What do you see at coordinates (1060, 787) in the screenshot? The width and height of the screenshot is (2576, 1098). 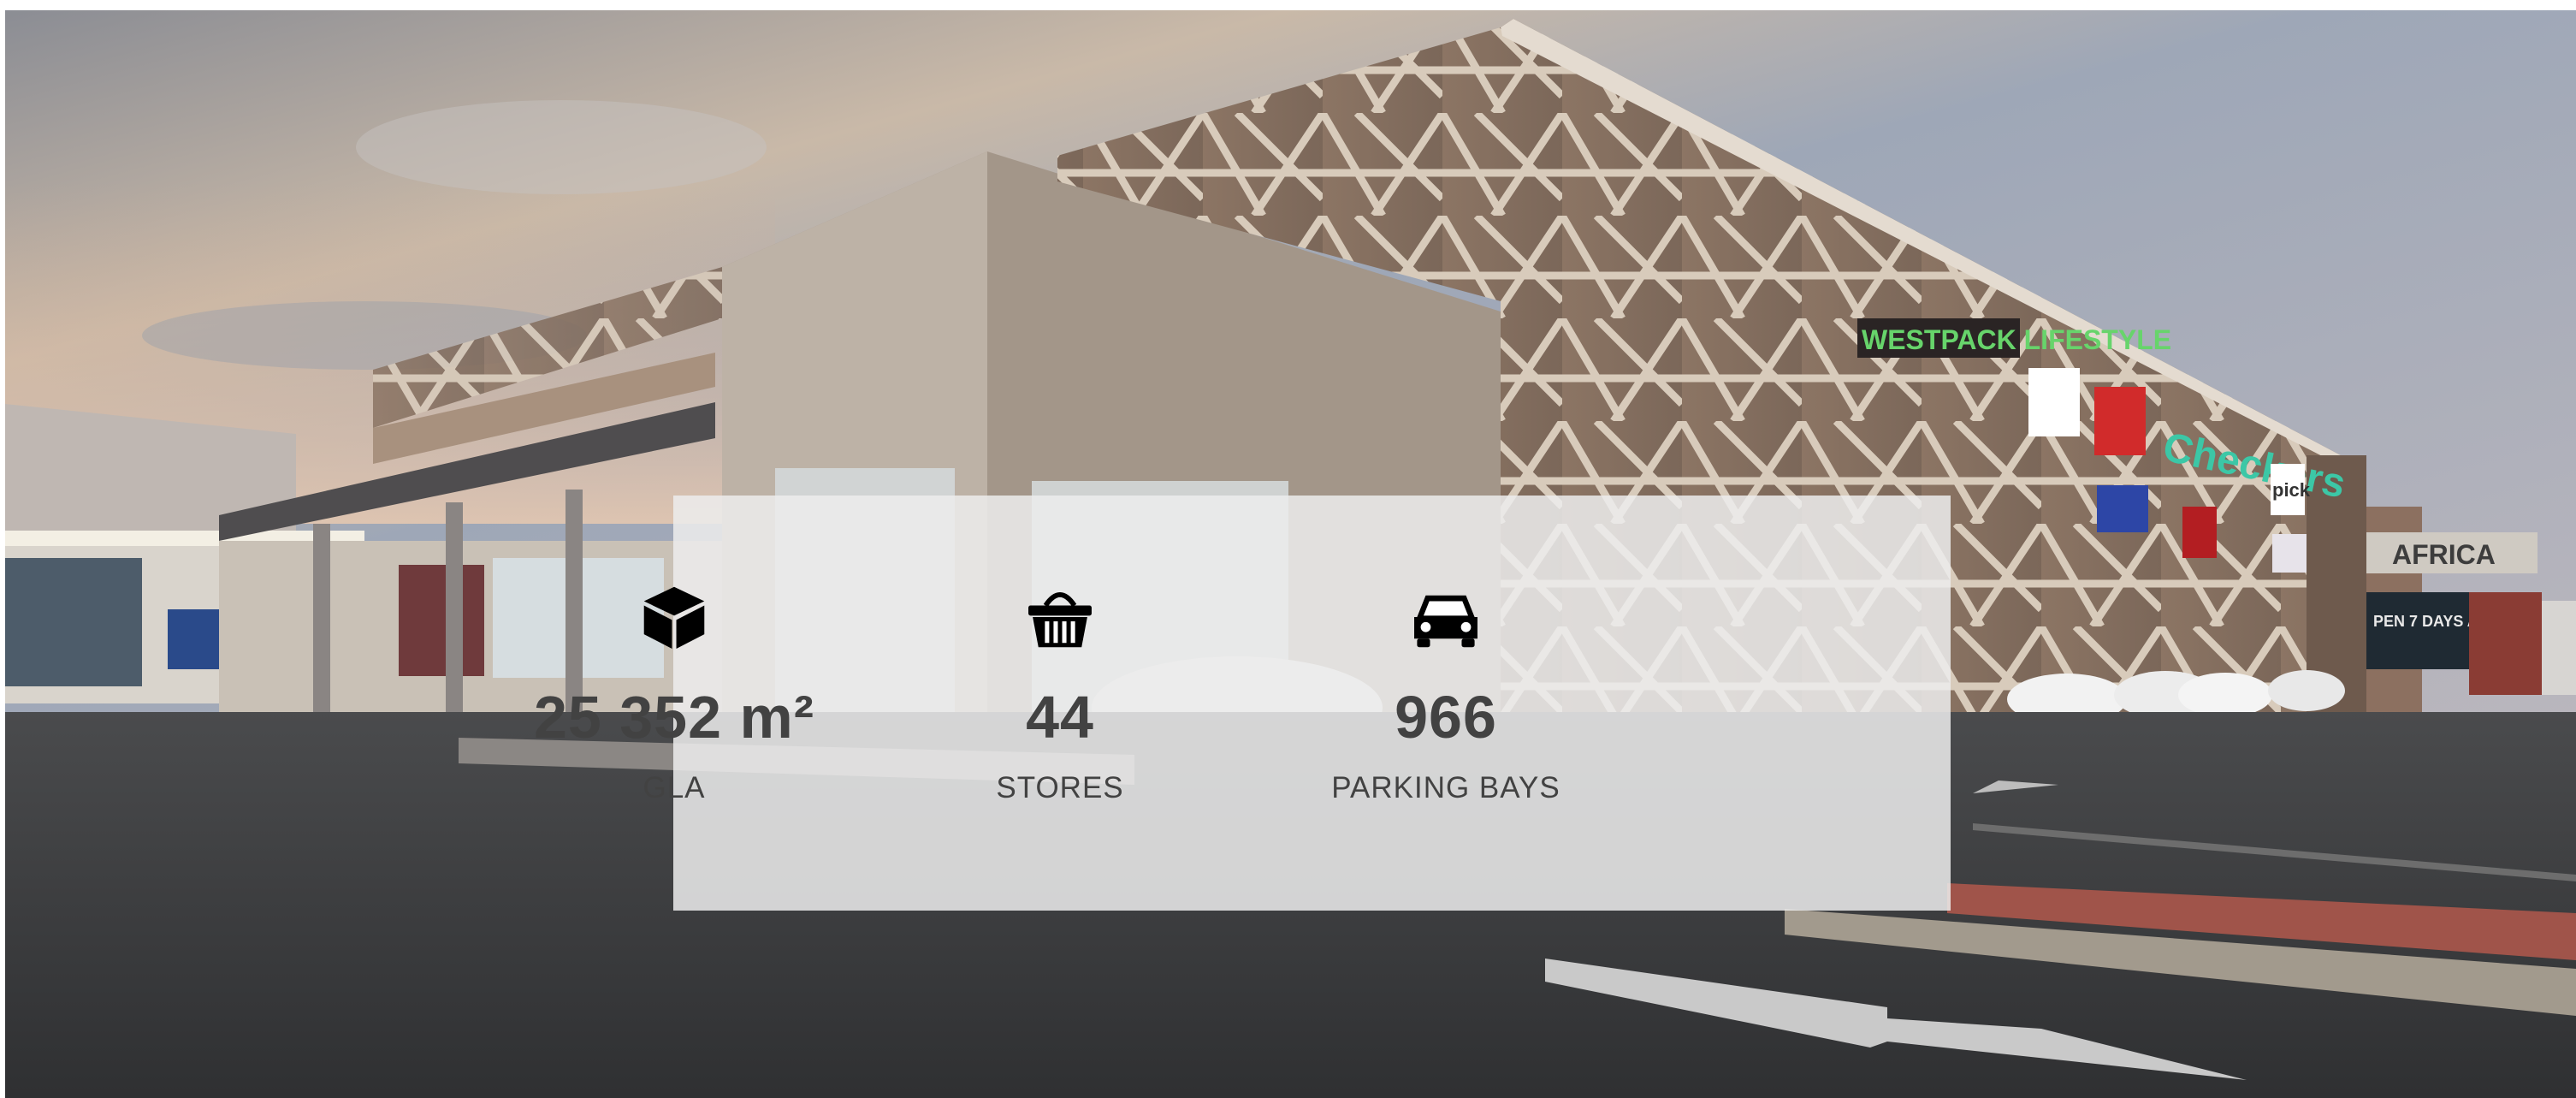 I see `stat-stores-label: STORES` at bounding box center [1060, 787].